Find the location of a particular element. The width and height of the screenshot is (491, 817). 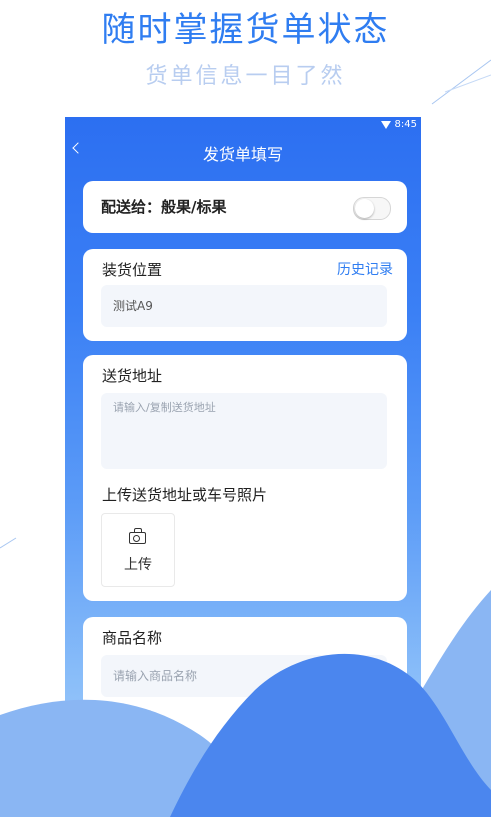

hero-subtitle: 货单信息一目了然 is located at coordinates (245, 76).